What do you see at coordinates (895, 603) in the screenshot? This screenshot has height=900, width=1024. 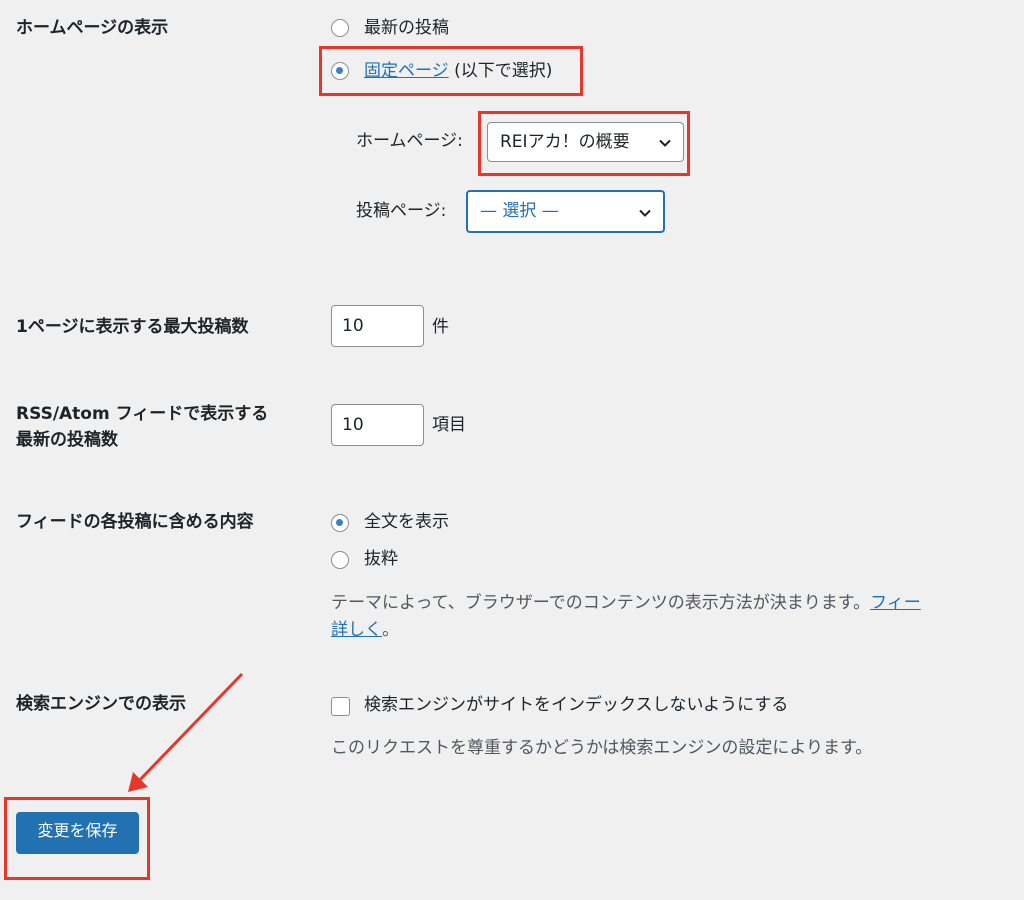 I see `feed-description-link: フィー` at bounding box center [895, 603].